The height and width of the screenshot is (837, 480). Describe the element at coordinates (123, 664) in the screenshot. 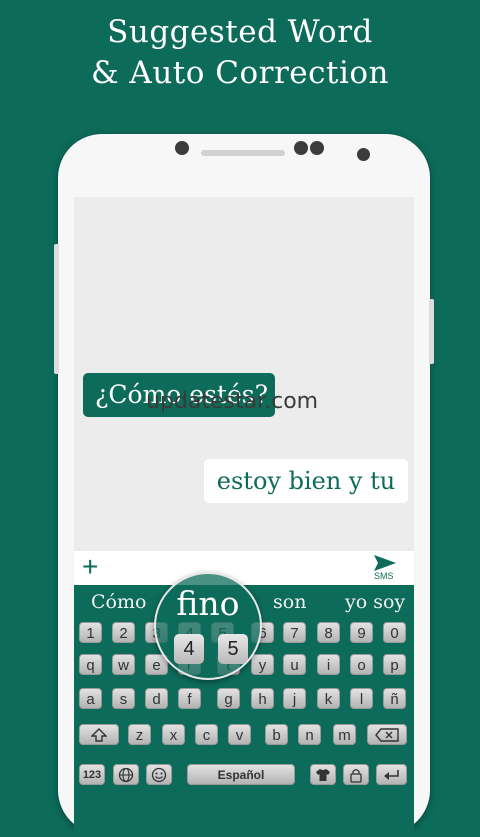

I see `key: w` at that location.